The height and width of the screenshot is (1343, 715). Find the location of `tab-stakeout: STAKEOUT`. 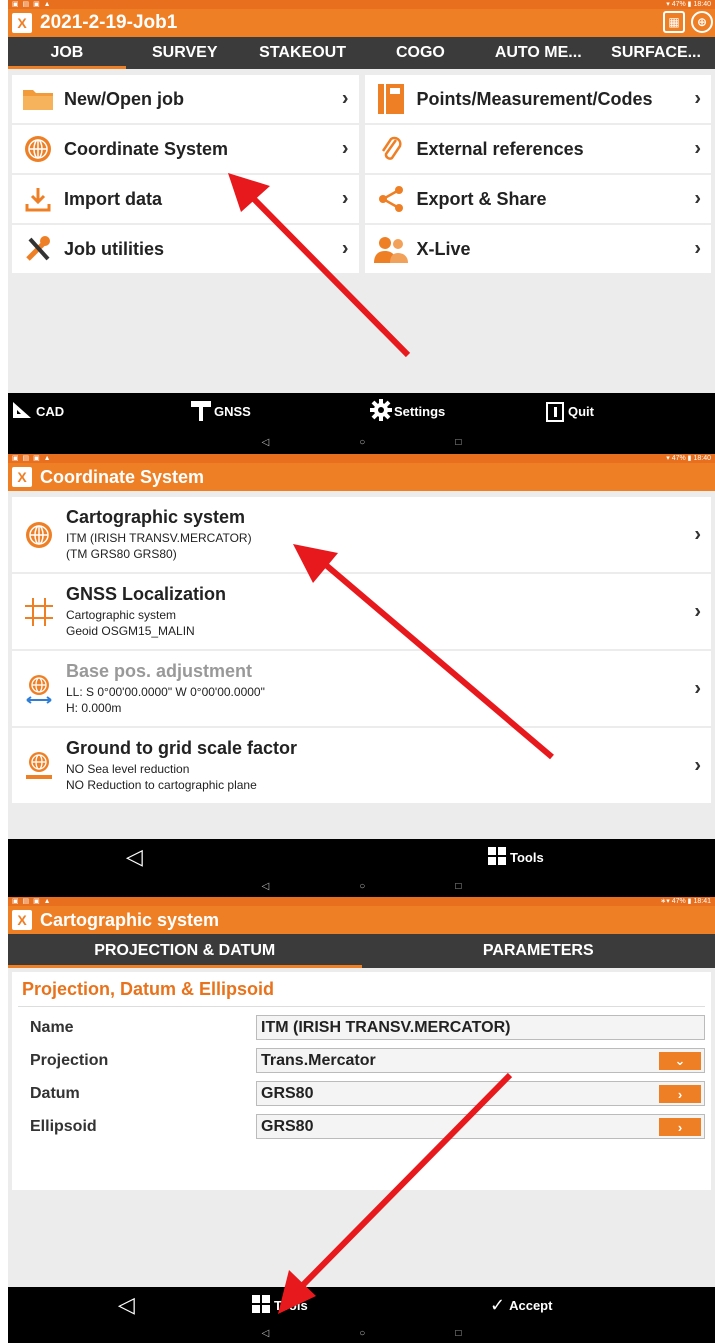

tab-stakeout: STAKEOUT is located at coordinates (303, 53).